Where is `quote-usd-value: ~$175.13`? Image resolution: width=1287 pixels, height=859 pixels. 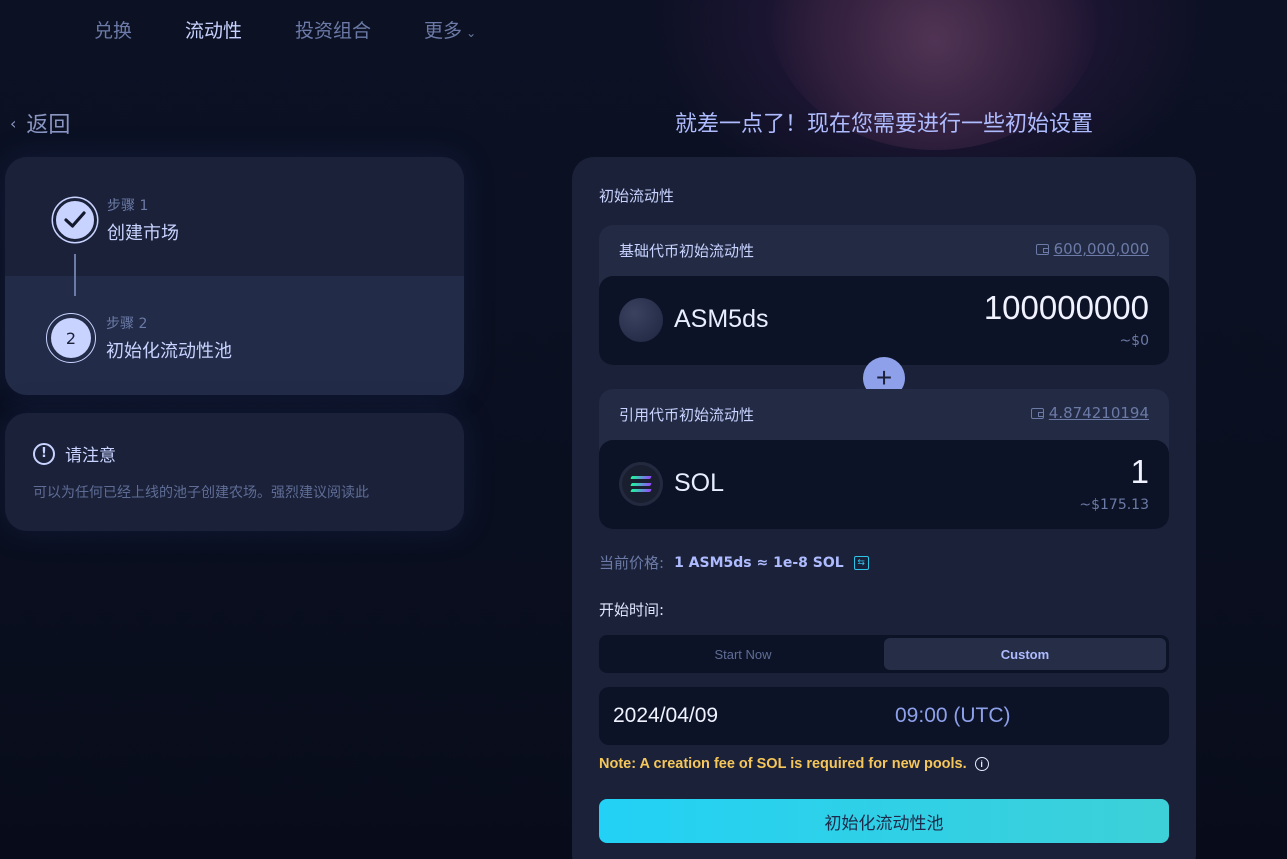
quote-usd-value: ~$175.13 is located at coordinates (1114, 505).